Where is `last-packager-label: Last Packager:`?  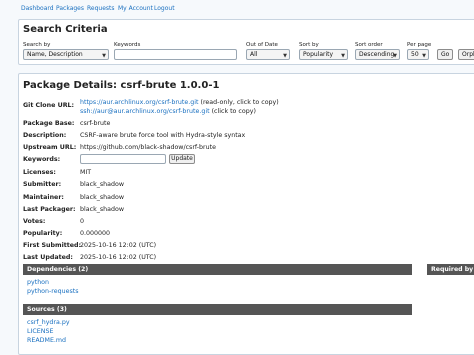 last-packager-label: Last Packager: is located at coordinates (49, 209).